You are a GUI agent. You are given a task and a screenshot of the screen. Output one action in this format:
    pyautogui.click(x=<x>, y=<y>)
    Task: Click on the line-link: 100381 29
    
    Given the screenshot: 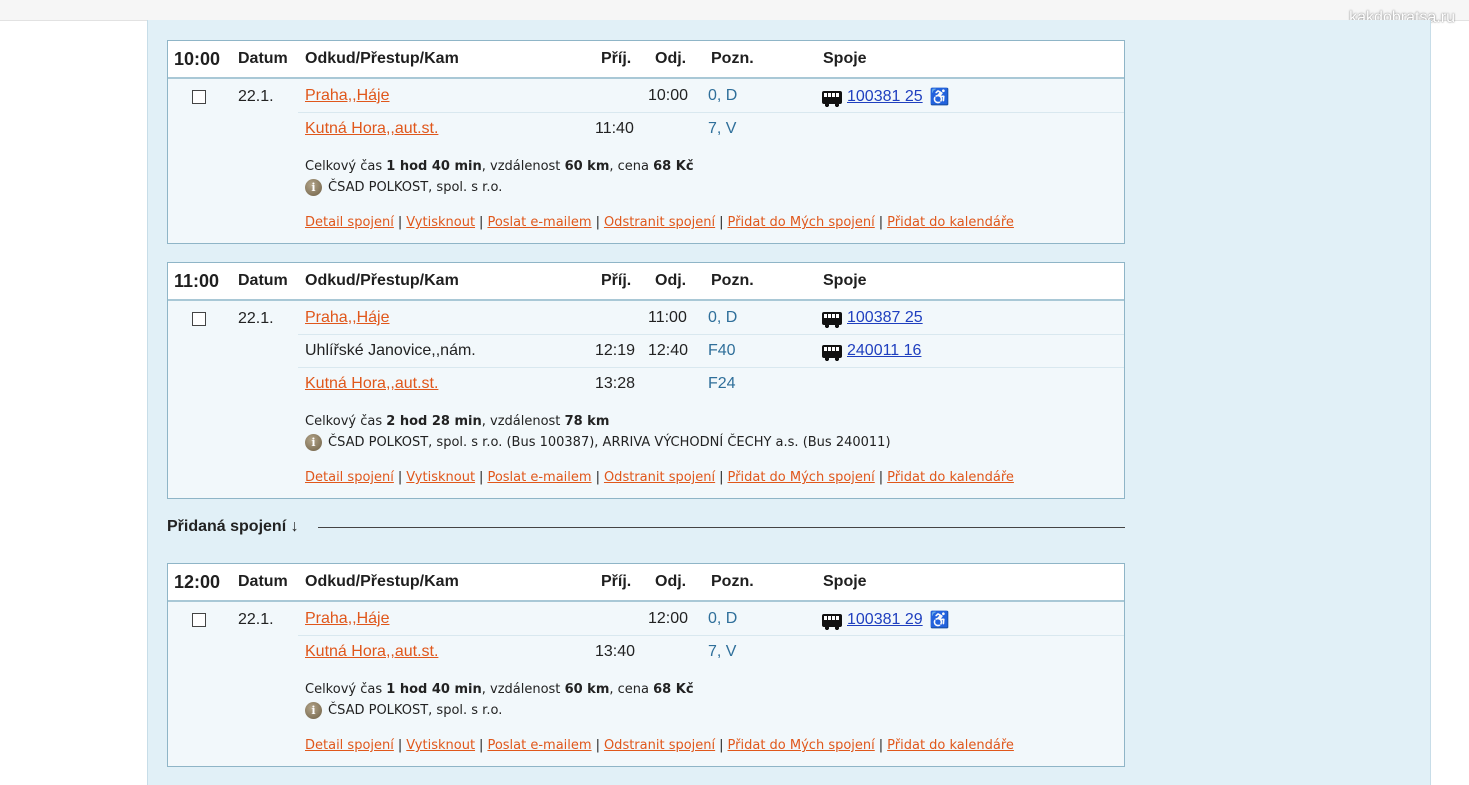 What is the action you would take?
    pyautogui.click(x=885, y=620)
    